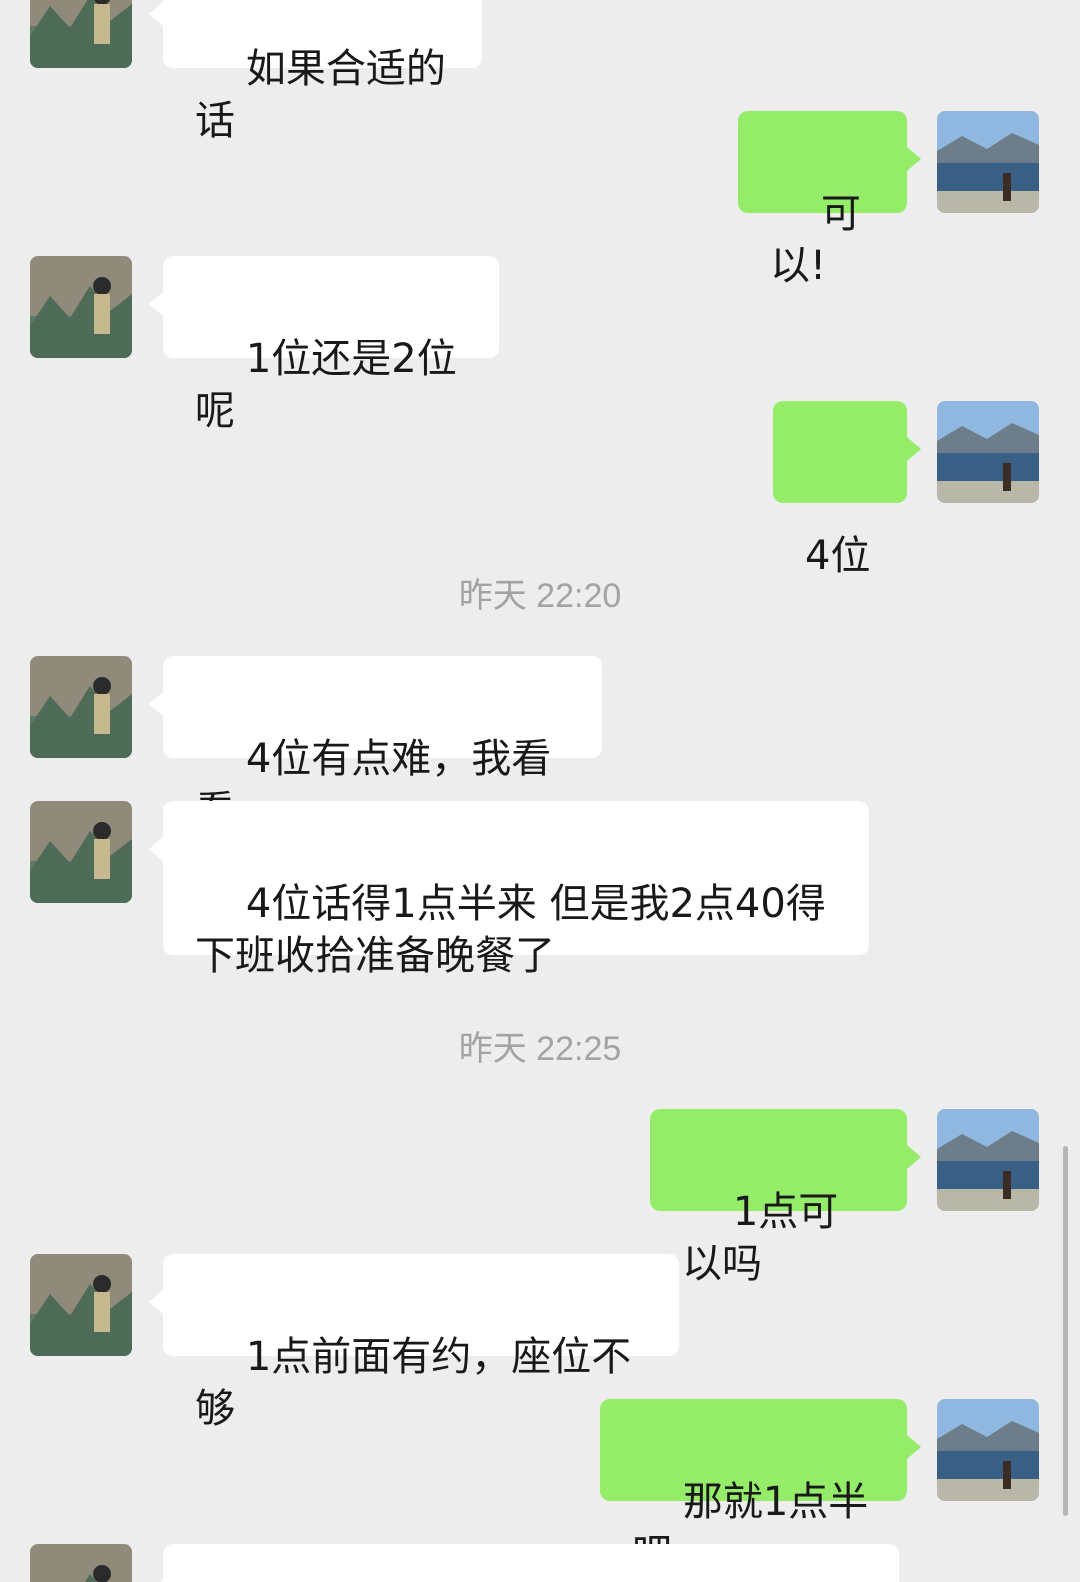 The width and height of the screenshot is (1080, 1582). Describe the element at coordinates (1065, 1331) in the screenshot. I see `scrollbar` at that location.